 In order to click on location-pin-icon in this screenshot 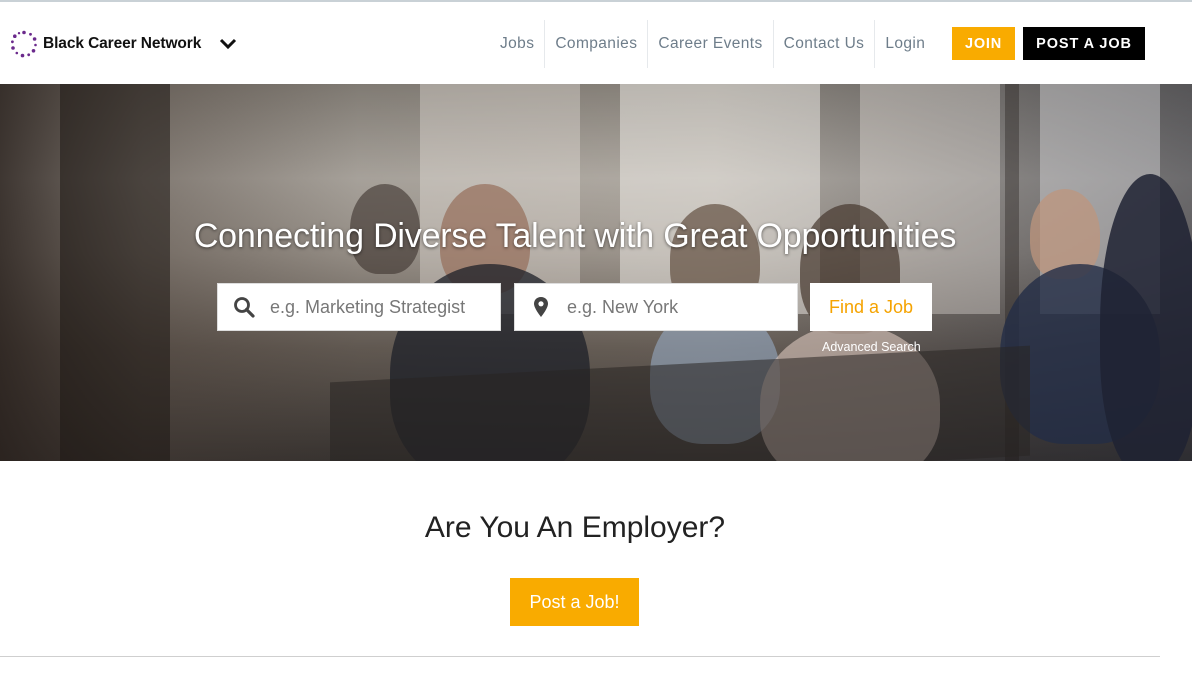, I will do `click(541, 307)`.